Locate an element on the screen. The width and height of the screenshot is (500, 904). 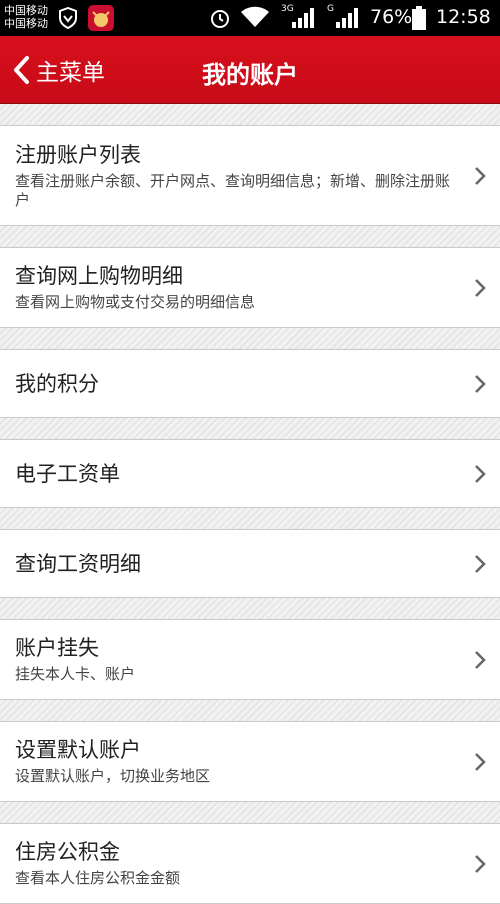
menu-item-default-account: 设置默认账户 设置默认账户，切换业务地区 is located at coordinates (250, 762).